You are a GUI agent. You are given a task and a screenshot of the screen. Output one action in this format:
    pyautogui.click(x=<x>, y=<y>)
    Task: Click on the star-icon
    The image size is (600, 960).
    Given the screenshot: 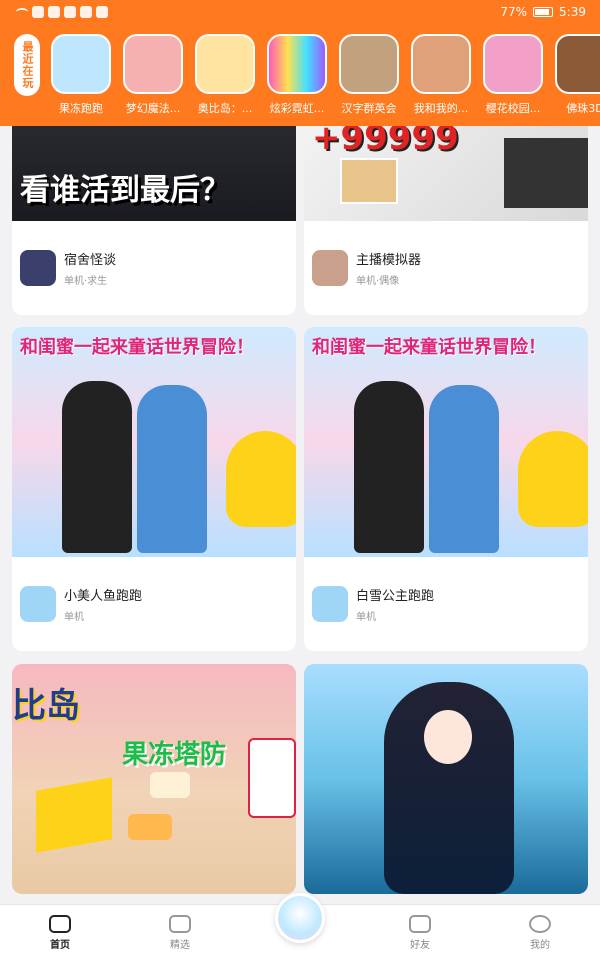 What is the action you would take?
    pyautogui.click(x=180, y=923)
    